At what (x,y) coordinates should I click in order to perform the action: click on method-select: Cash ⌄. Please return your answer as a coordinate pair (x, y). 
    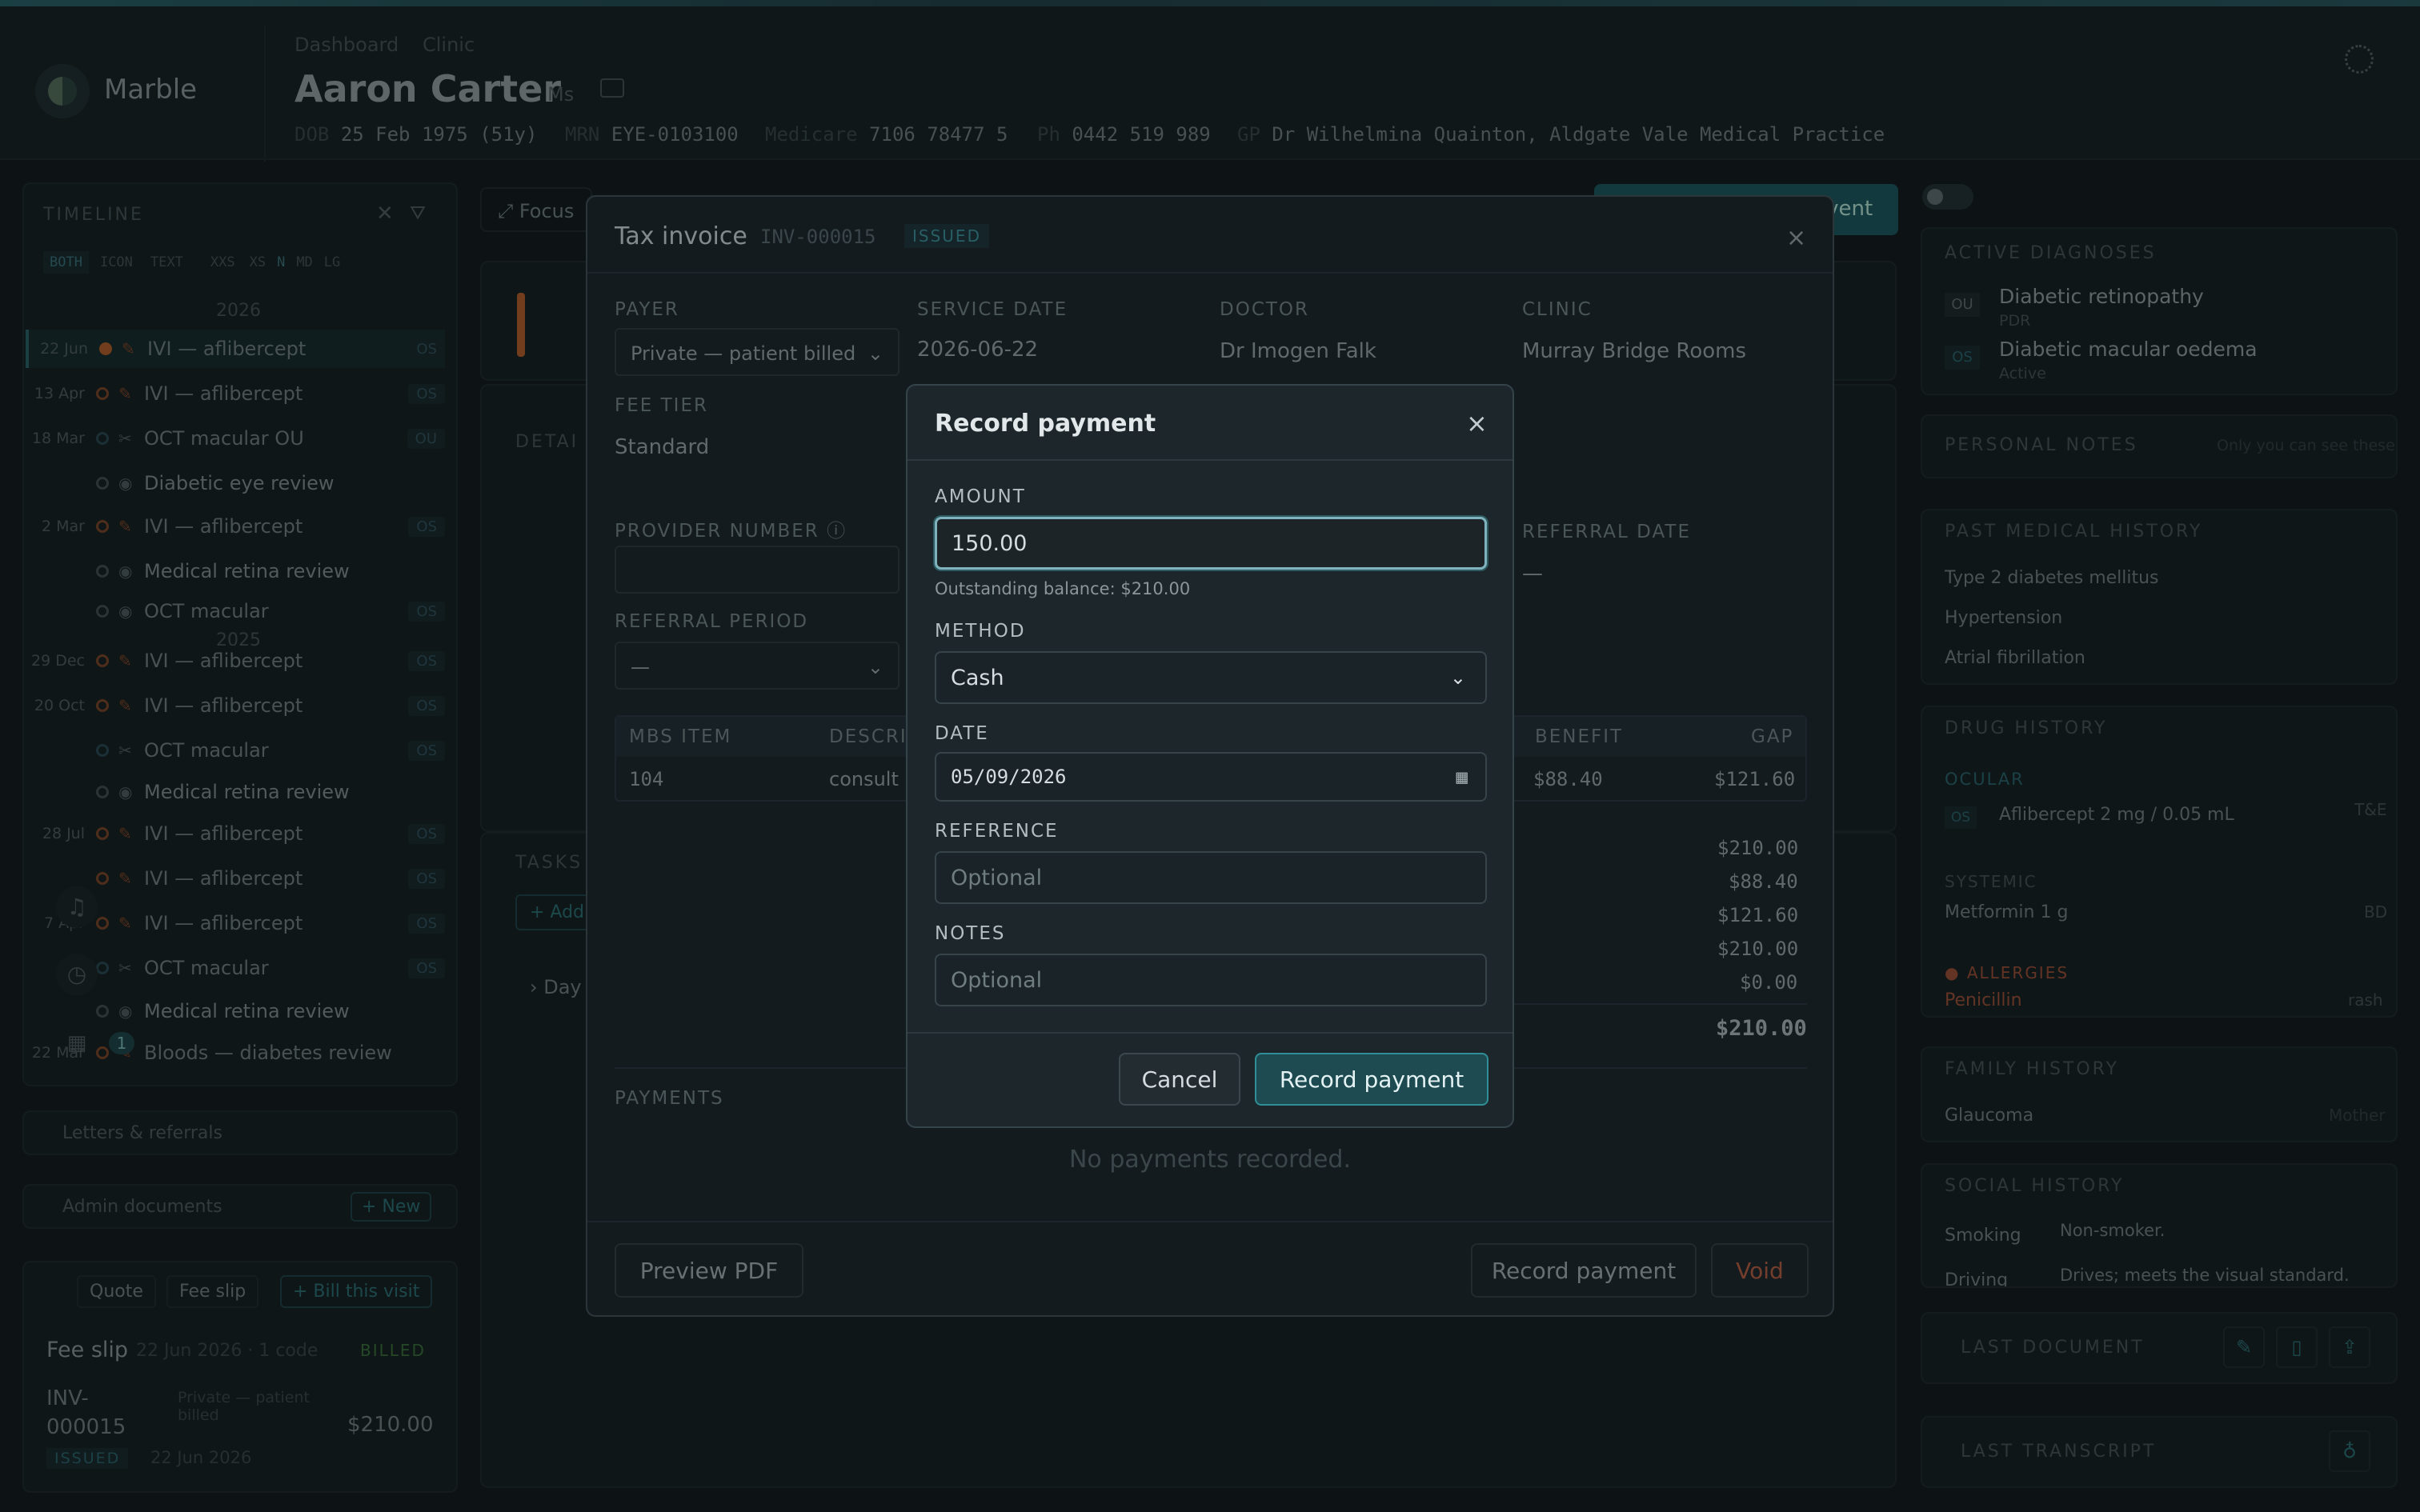
    Looking at the image, I should click on (1211, 677).